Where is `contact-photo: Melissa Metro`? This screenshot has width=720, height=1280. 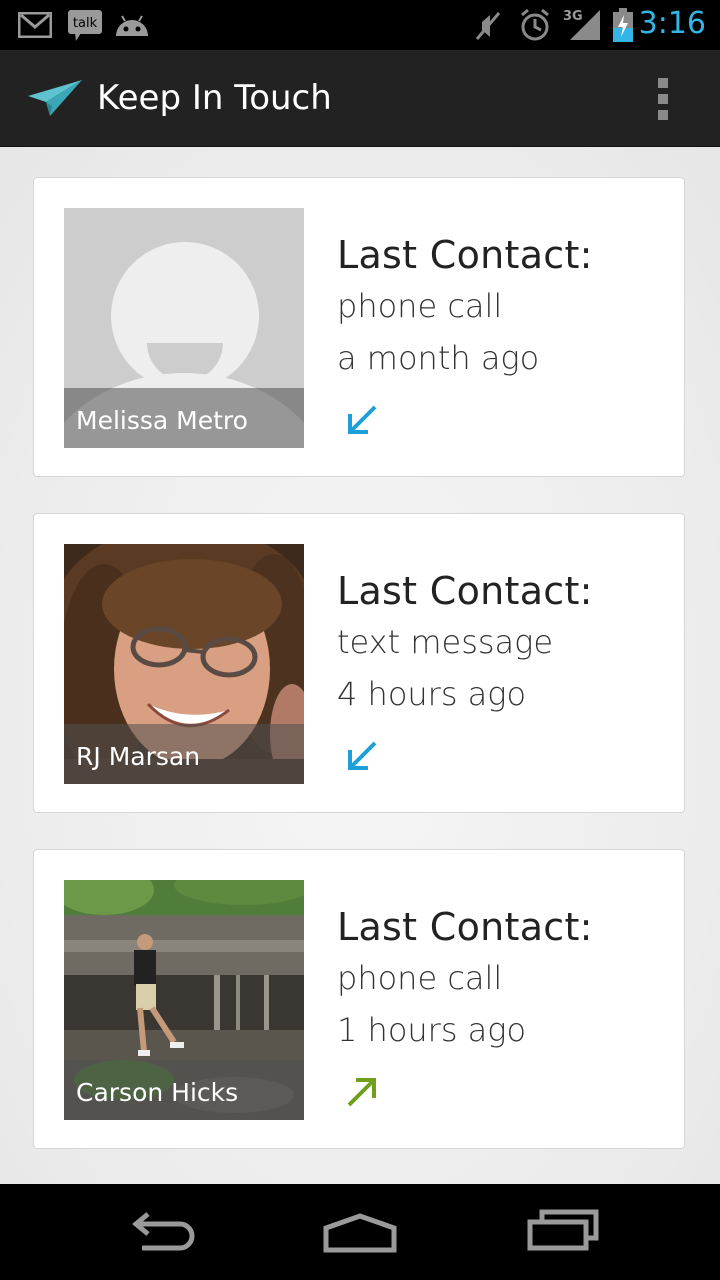
contact-photo: Melissa Metro is located at coordinates (184, 328).